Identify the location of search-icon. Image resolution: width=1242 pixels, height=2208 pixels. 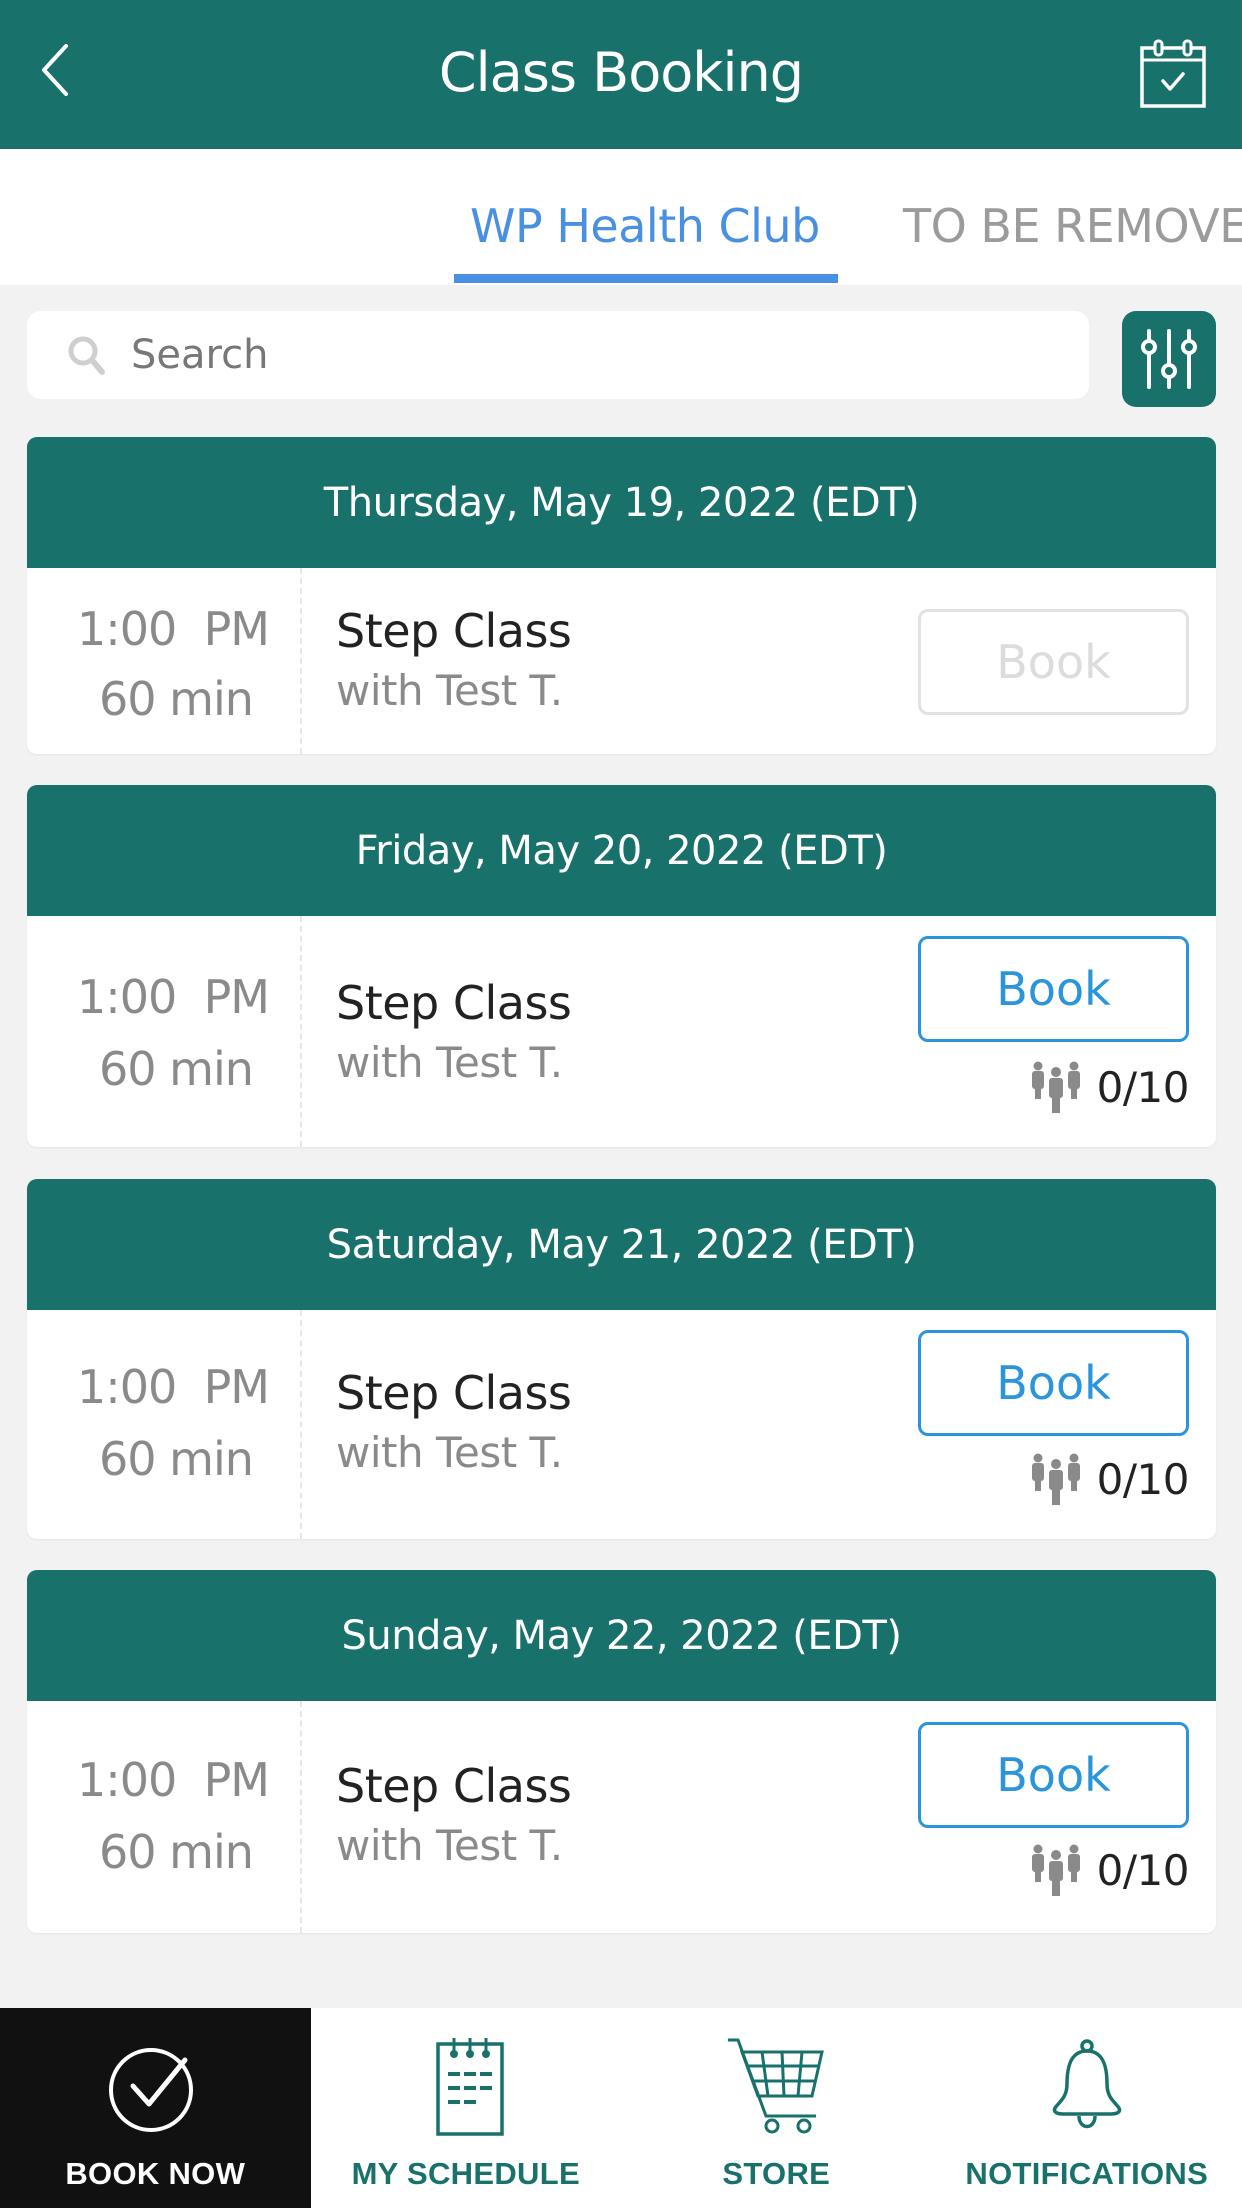
(86, 355).